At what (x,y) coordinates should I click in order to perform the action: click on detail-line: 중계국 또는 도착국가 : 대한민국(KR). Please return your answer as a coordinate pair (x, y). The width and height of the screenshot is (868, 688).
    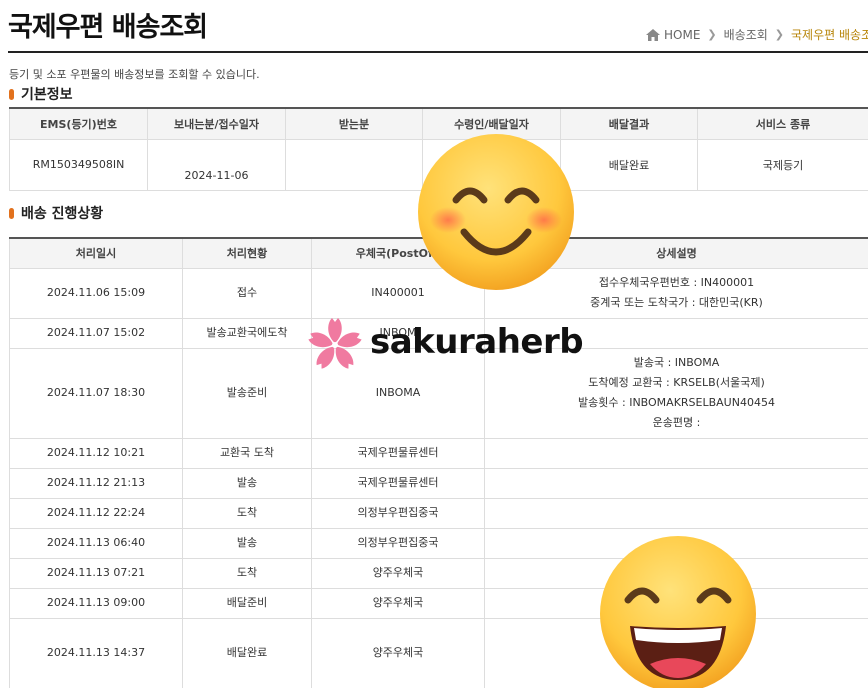
    Looking at the image, I should click on (676, 302).